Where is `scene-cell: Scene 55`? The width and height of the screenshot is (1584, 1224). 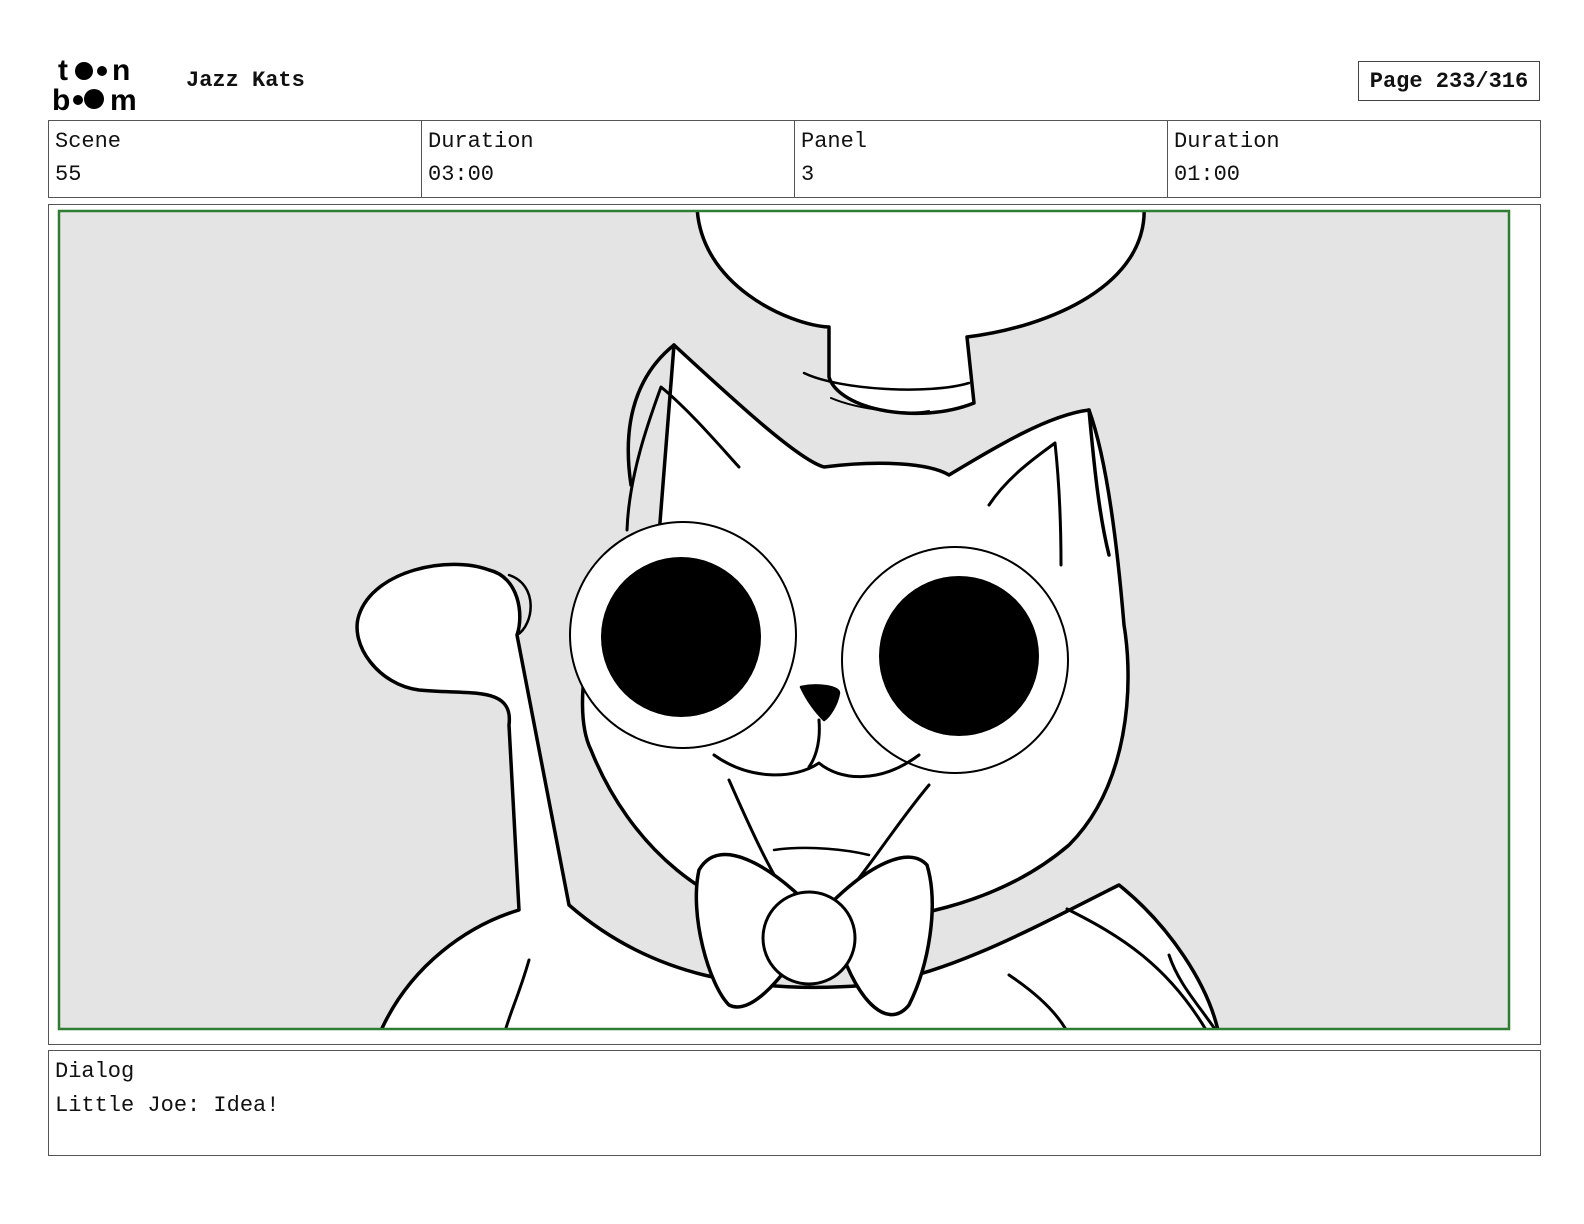 scene-cell: Scene 55 is located at coordinates (235, 159).